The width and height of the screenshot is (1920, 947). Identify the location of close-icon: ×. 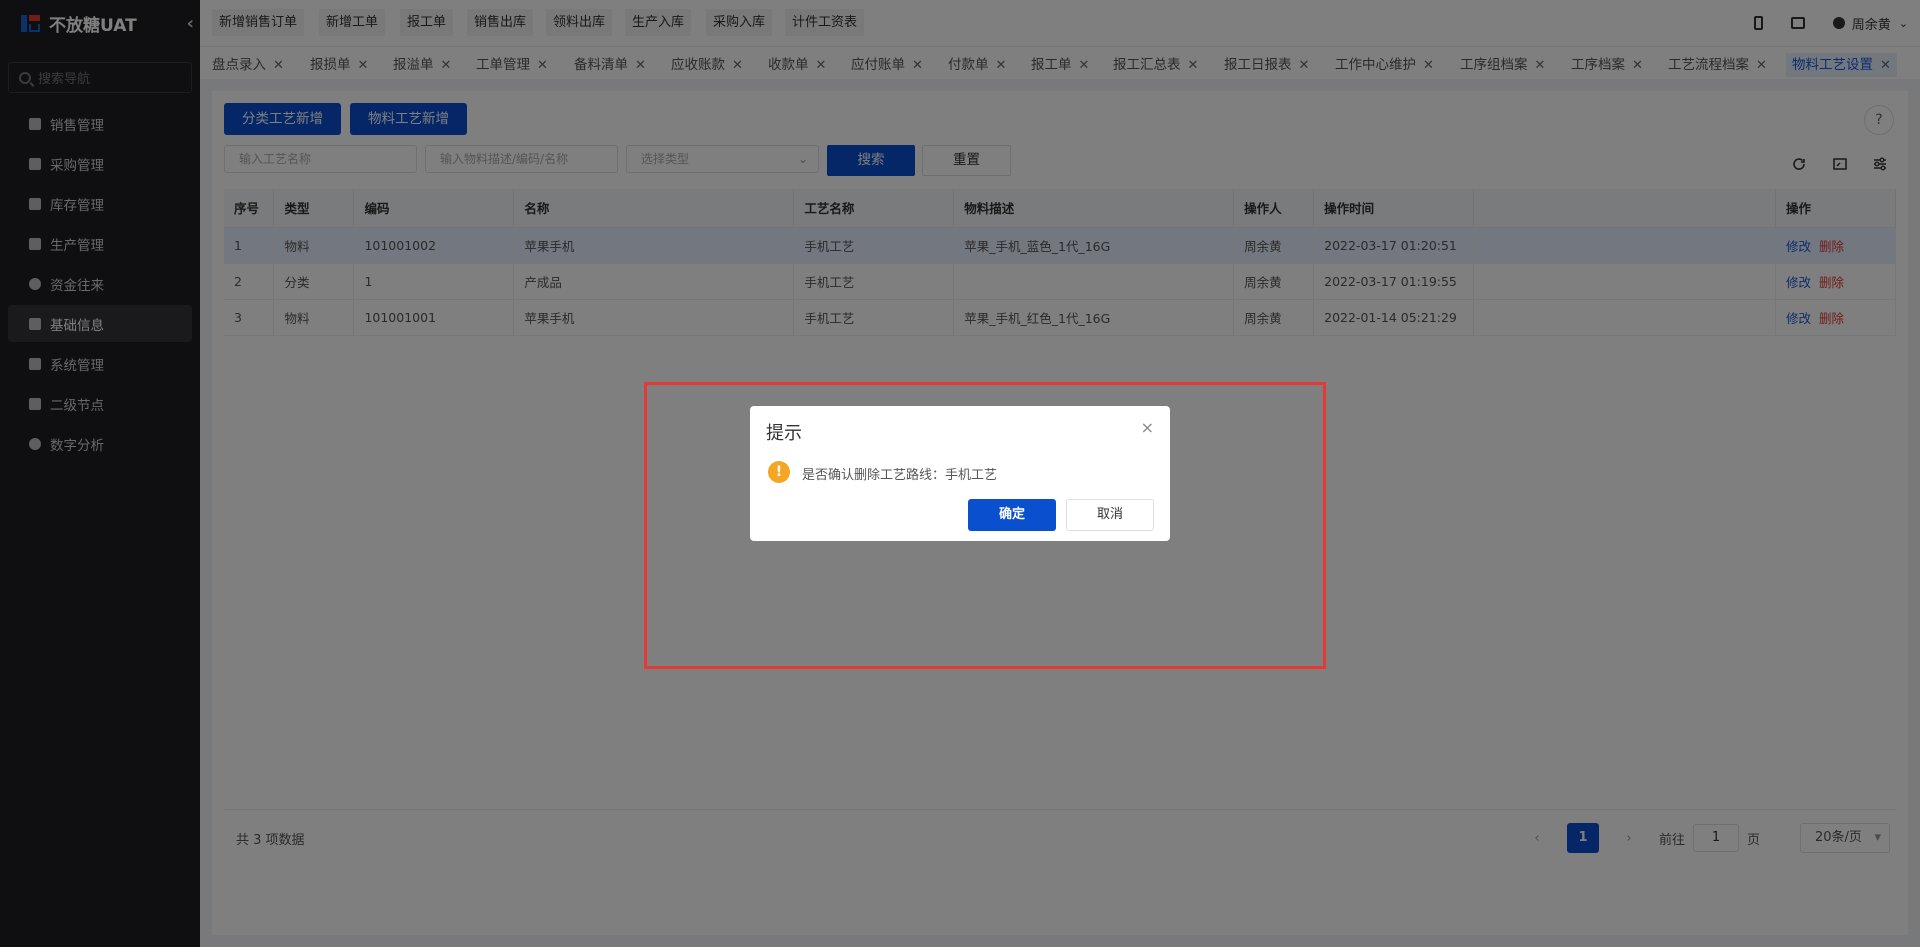
(1147, 427).